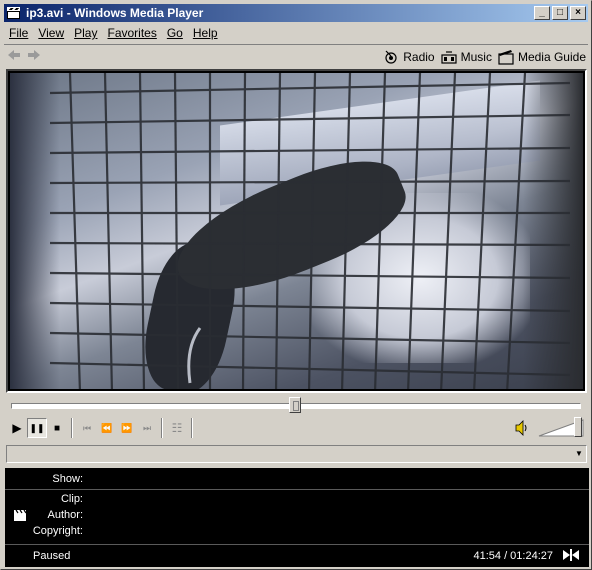  I want to click on close-button: ×, so click(578, 13).